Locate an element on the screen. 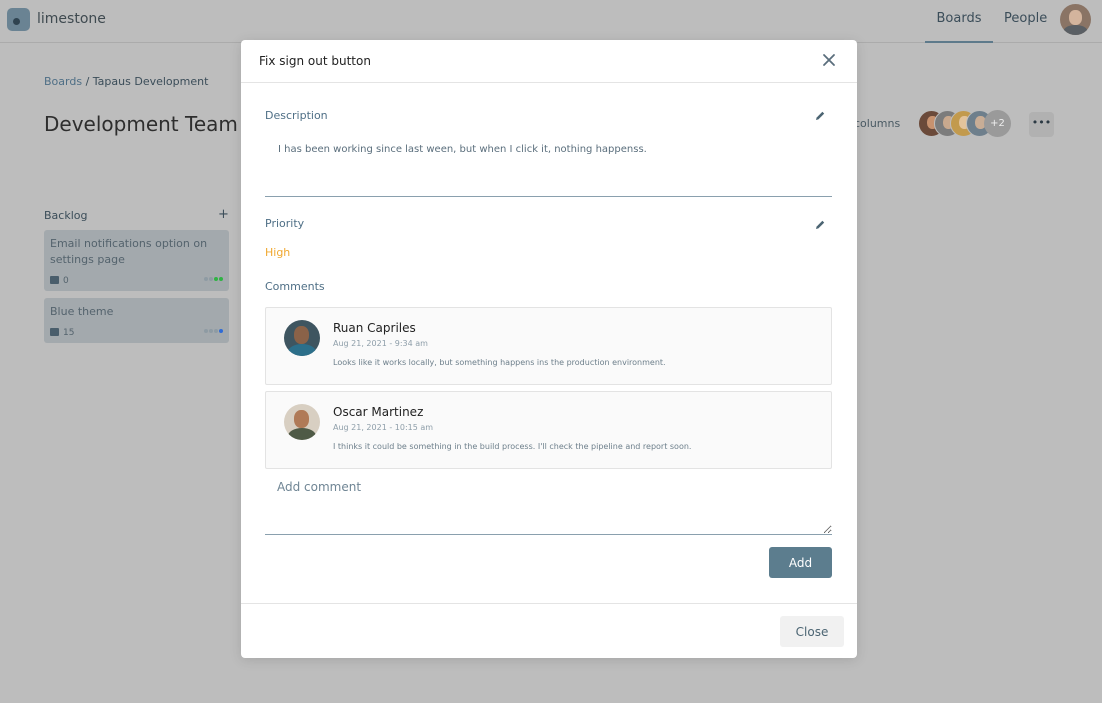 Image resolution: width=1102 pixels, height=703 pixels. breadcrumb-current: Tapaus Development is located at coordinates (150, 81).